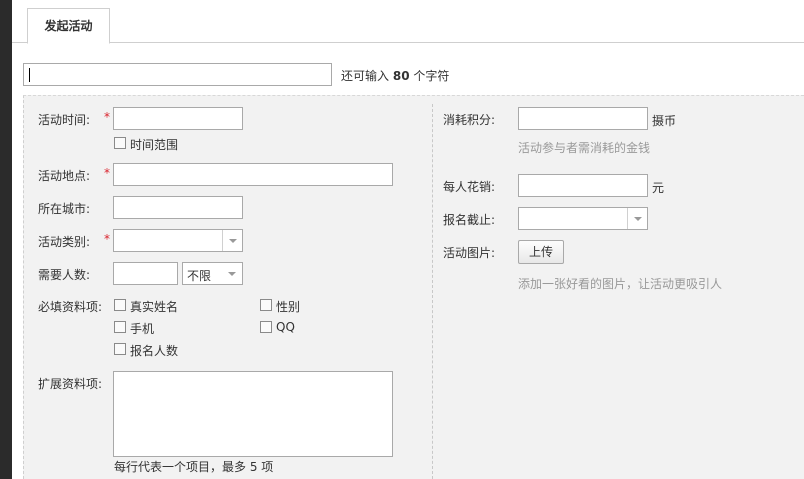  What do you see at coordinates (664, 121) in the screenshot?
I see `points-unit: 摄币` at bounding box center [664, 121].